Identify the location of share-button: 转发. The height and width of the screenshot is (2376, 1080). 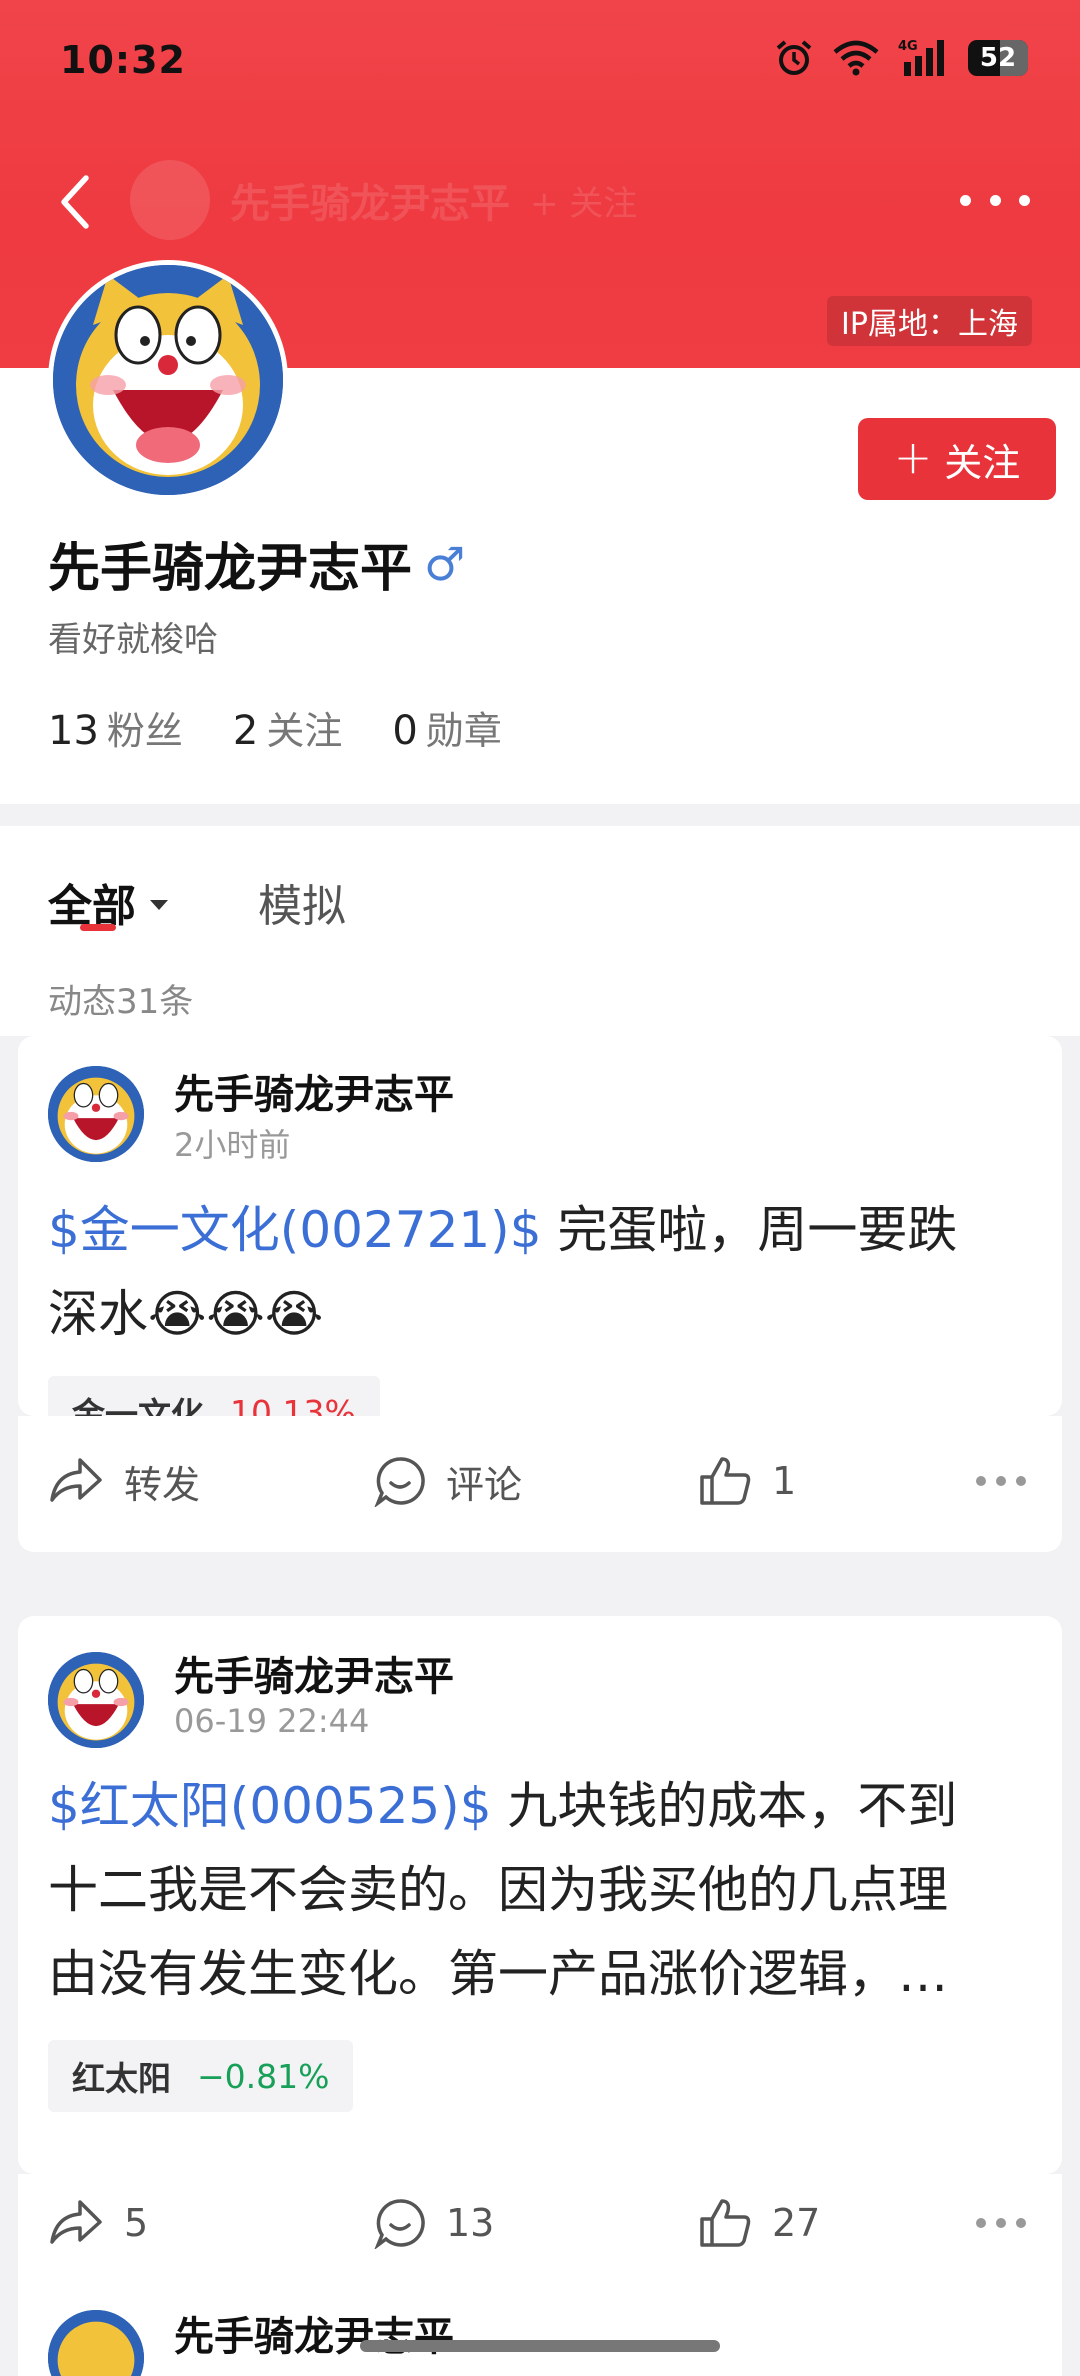
(124, 1481).